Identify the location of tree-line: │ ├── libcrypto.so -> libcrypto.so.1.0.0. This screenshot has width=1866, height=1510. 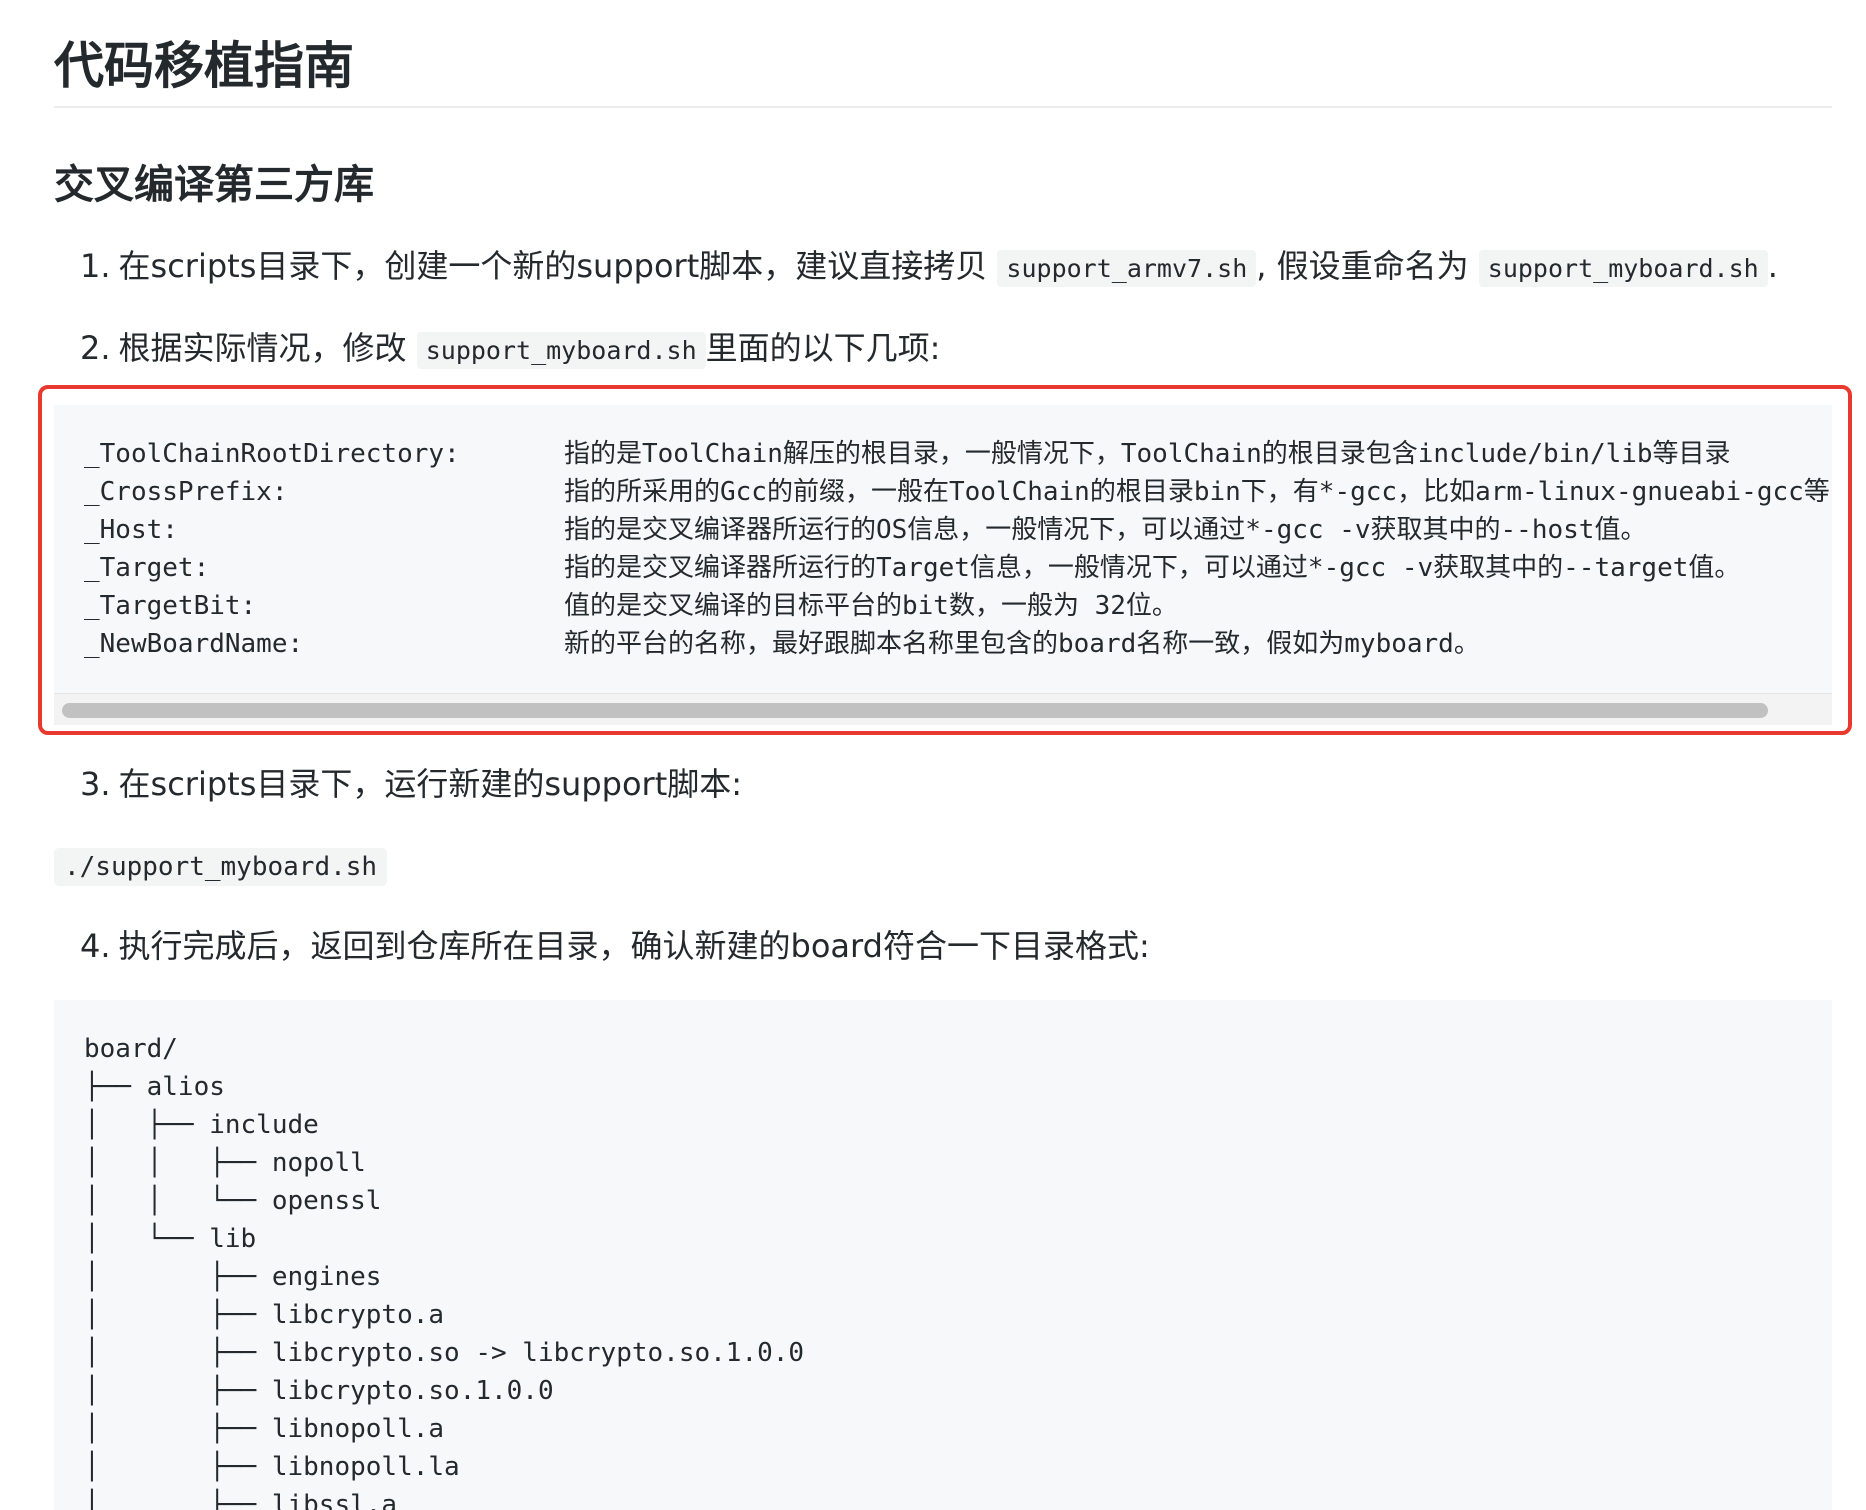
(444, 1353).